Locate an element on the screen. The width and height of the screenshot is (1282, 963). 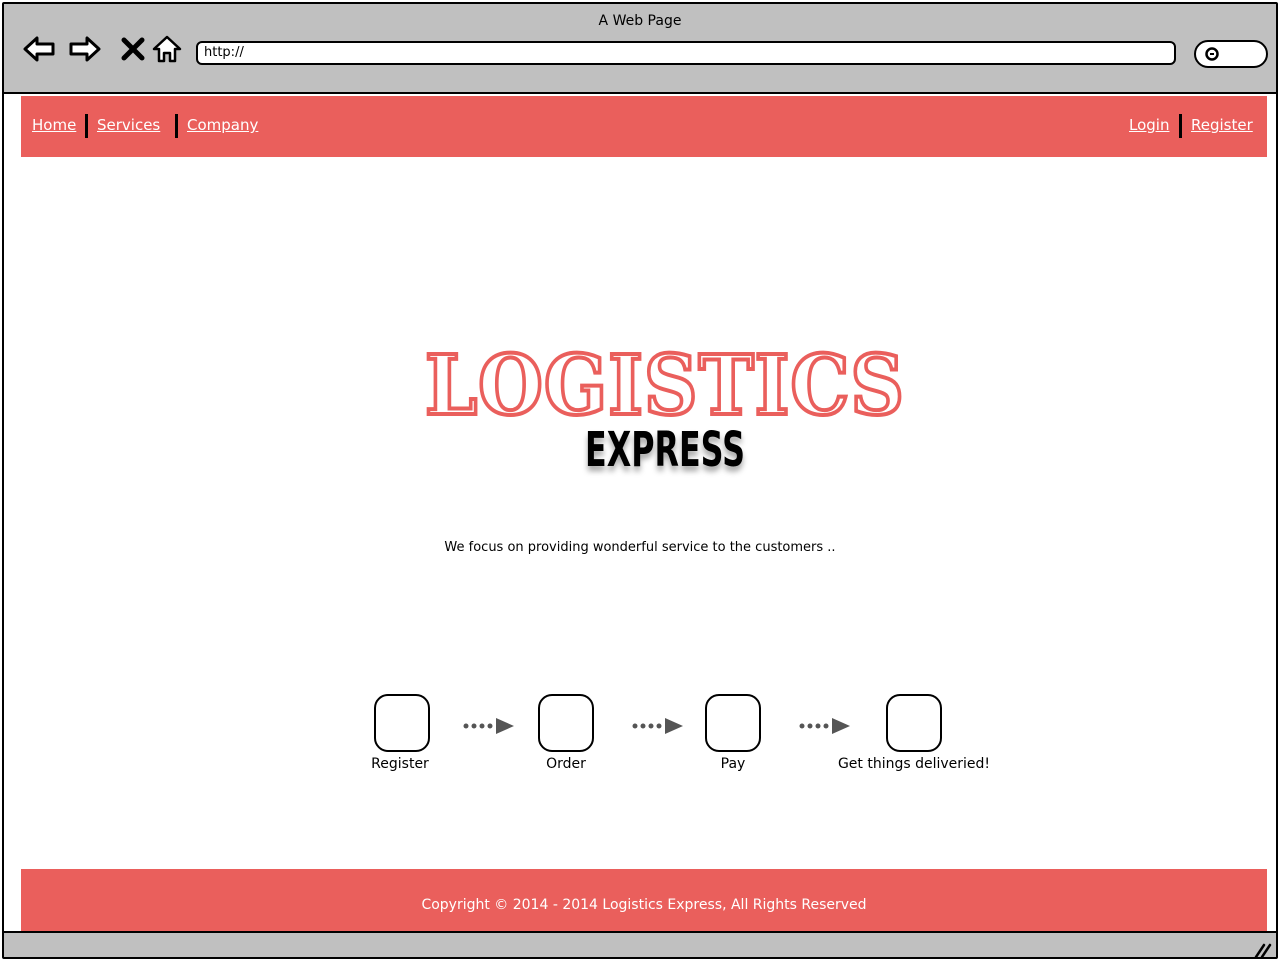
logo-title: LOGISTICS is located at coordinates (665, 386).